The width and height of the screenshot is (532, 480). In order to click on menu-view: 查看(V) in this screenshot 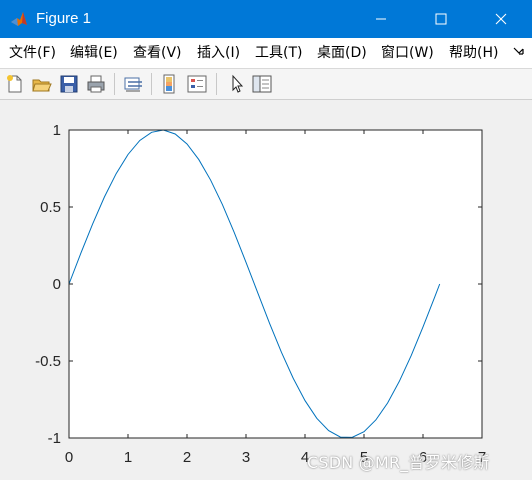, I will do `click(157, 53)`.